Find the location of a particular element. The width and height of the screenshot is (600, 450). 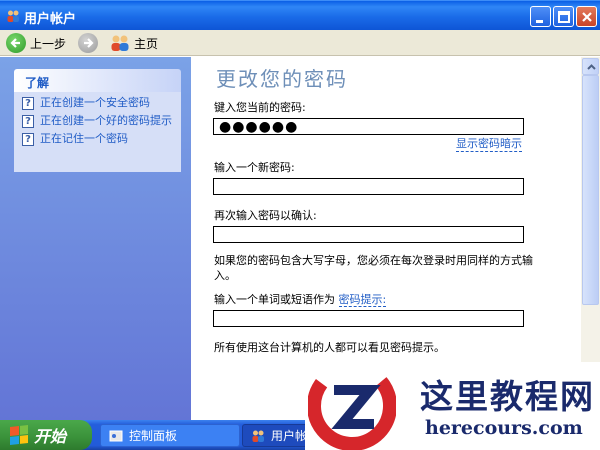

hint-visibility-note: 所有使用这台计算机的人都可以看见密码提示。 is located at coordinates (329, 347).